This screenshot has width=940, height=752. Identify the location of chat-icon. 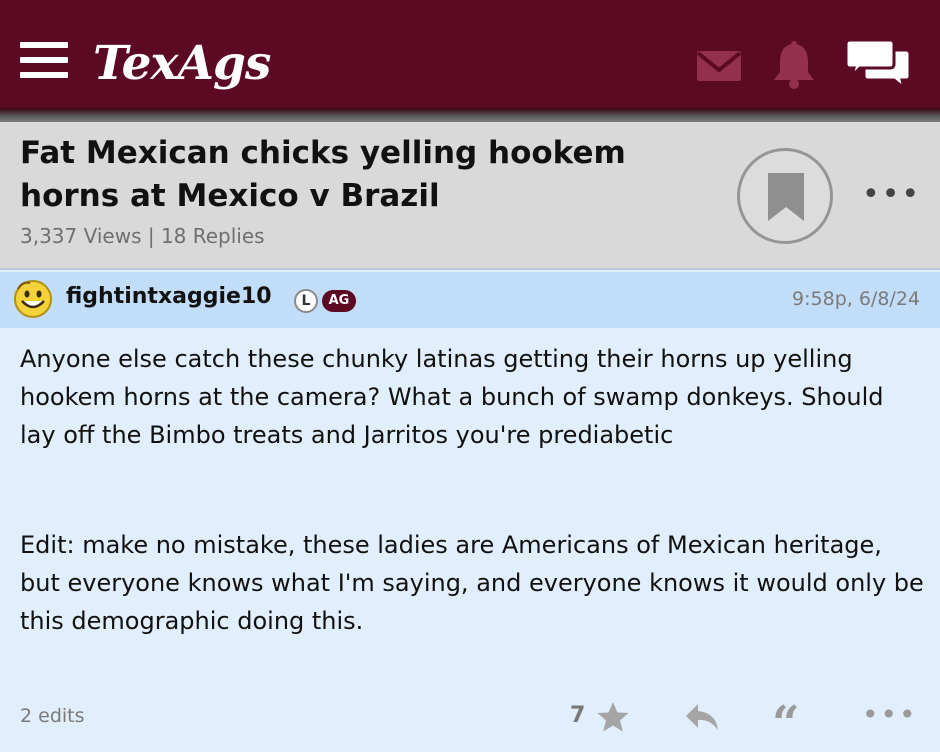
(879, 63).